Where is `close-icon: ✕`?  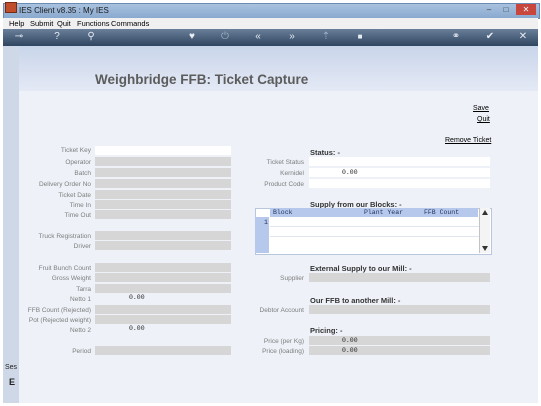 close-icon: ✕ is located at coordinates (523, 37).